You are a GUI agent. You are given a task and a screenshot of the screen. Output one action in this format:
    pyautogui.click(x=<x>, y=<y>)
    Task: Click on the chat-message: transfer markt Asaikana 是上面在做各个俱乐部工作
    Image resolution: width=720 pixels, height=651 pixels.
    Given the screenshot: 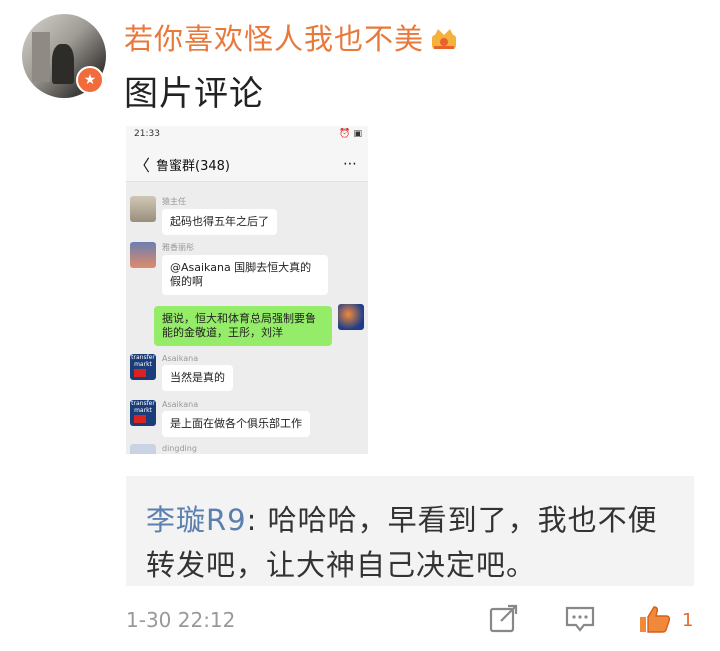 What is the action you would take?
    pyautogui.click(x=220, y=418)
    